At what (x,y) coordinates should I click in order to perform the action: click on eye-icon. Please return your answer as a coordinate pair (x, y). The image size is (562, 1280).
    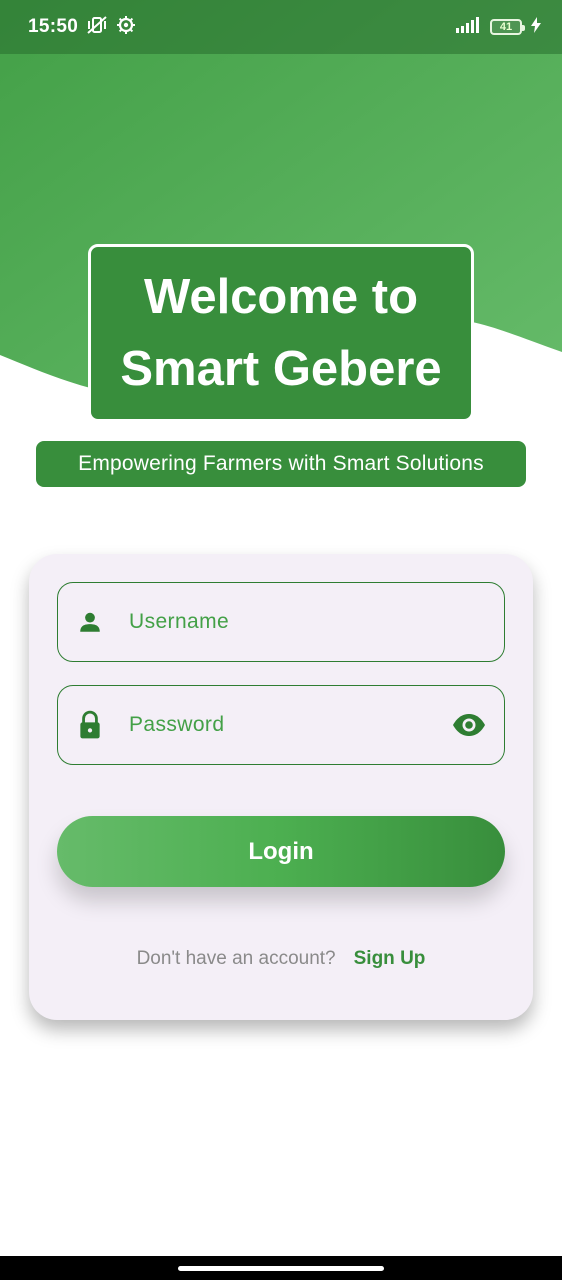
    Looking at the image, I should click on (469, 725).